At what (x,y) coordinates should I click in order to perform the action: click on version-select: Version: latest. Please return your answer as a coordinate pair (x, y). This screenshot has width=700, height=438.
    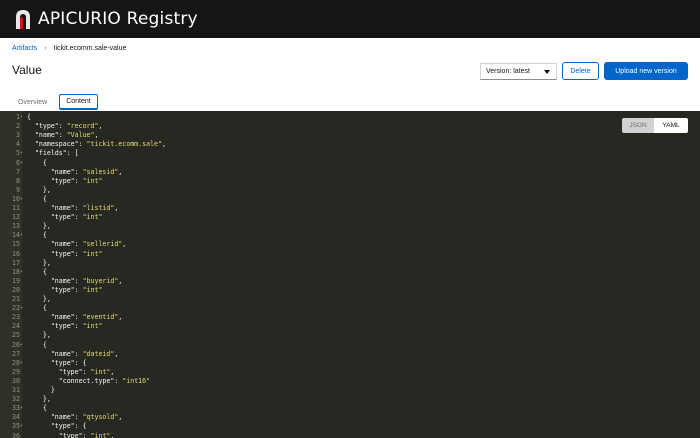
    Looking at the image, I should click on (518, 71).